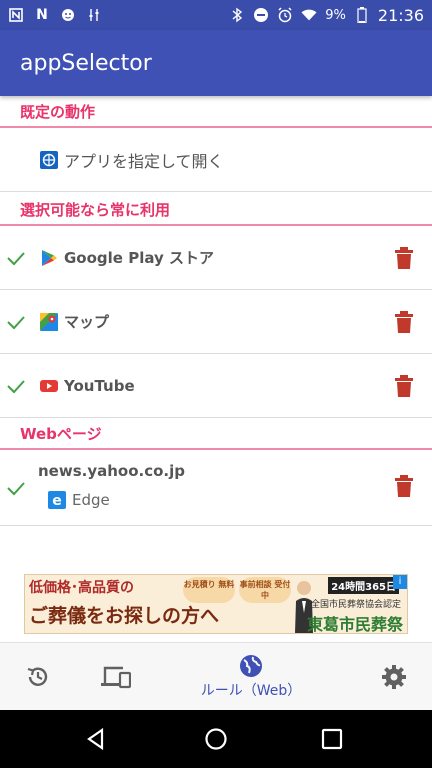 The width and height of the screenshot is (432, 768). I want to click on alarm-icon, so click(285, 15).